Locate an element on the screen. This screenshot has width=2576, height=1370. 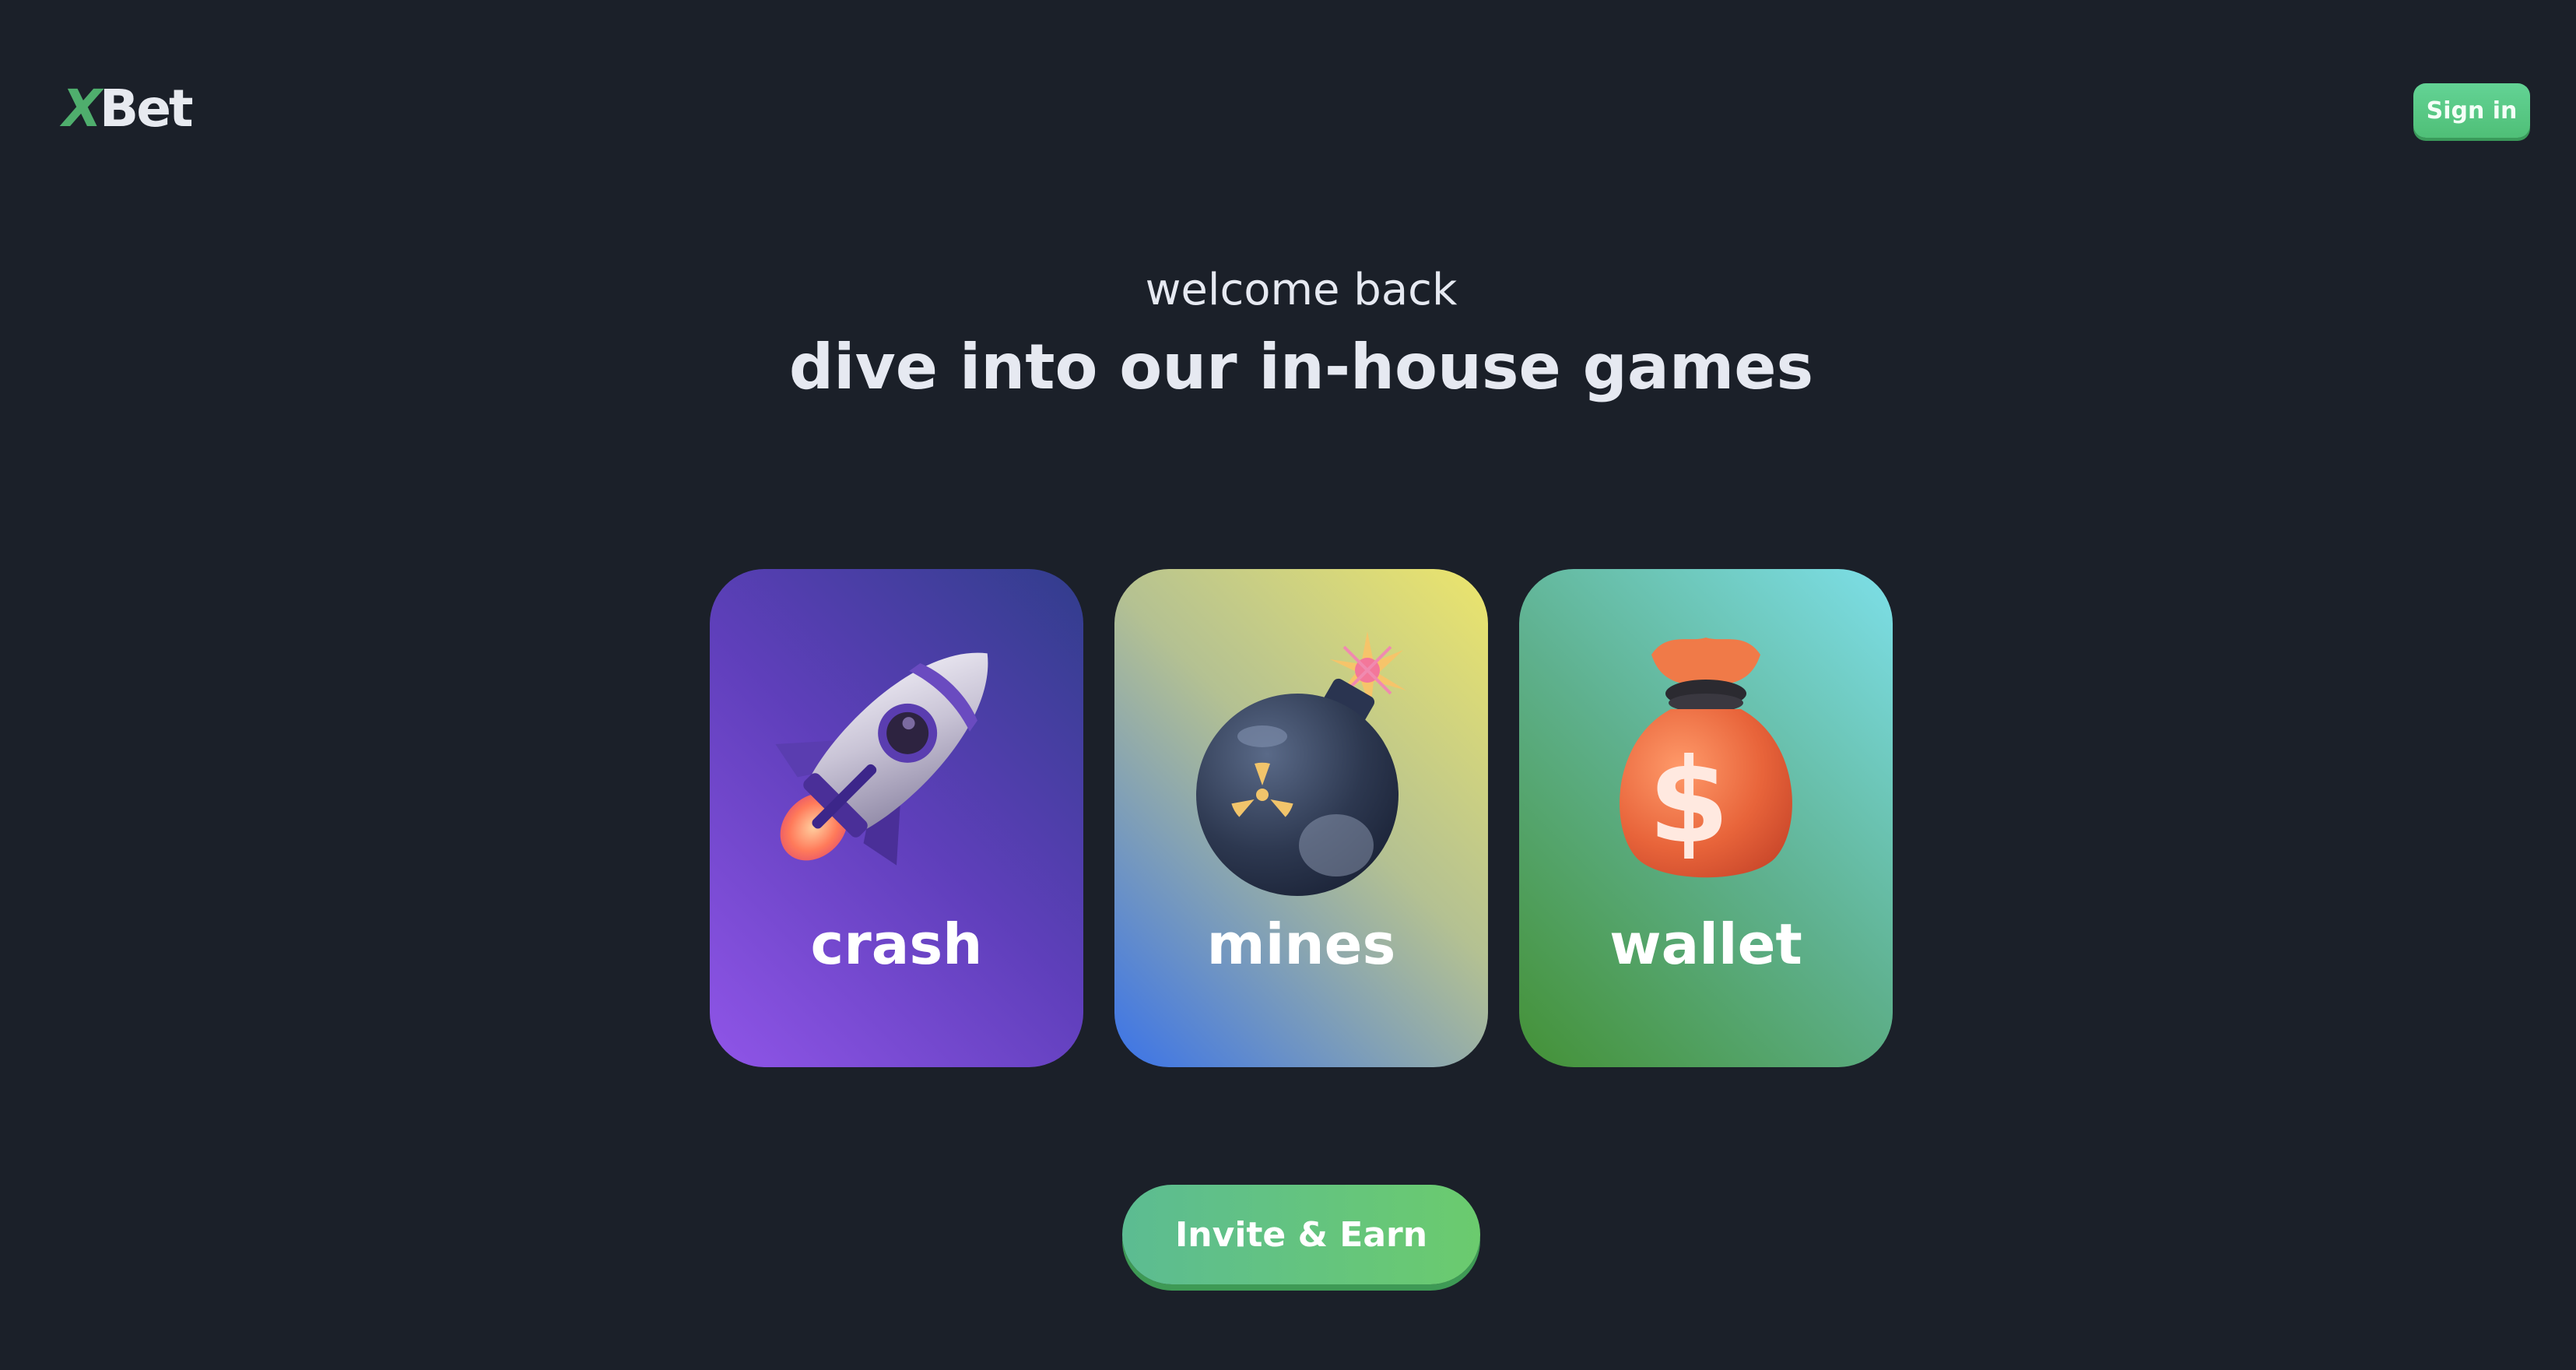
logo-bet: Bet is located at coordinates (147, 109).